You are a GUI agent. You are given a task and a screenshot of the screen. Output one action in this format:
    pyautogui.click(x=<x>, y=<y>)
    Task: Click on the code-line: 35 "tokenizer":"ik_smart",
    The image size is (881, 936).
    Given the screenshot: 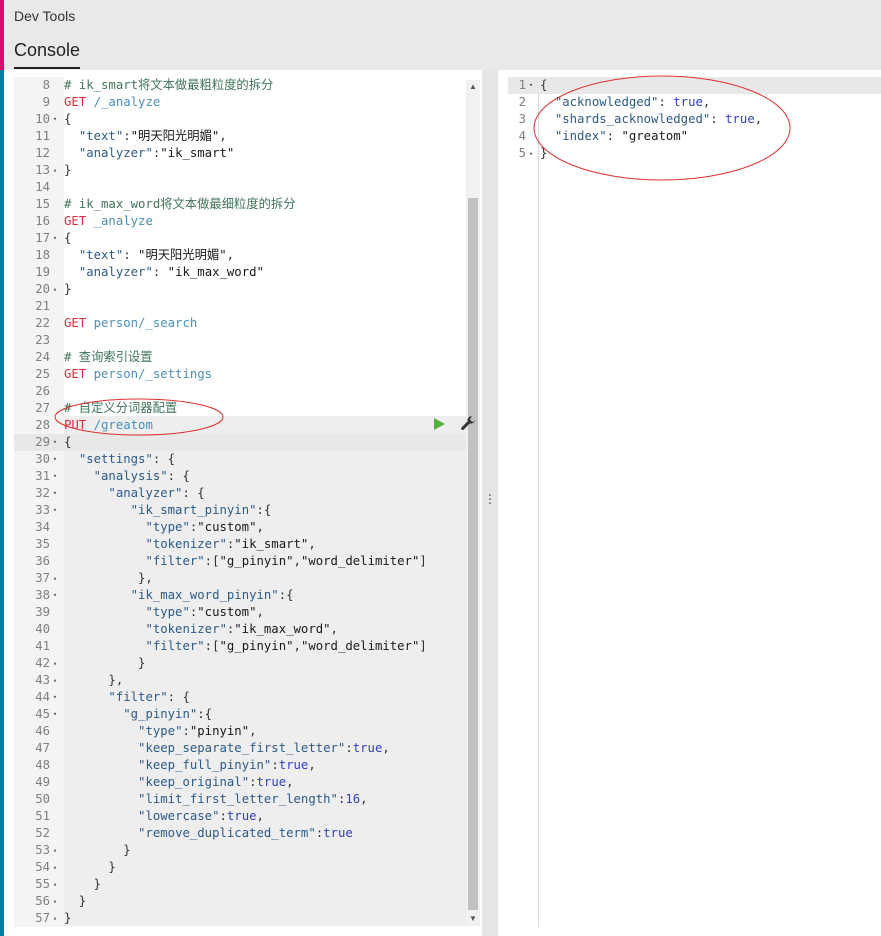 What is the action you would take?
    pyautogui.click(x=240, y=544)
    